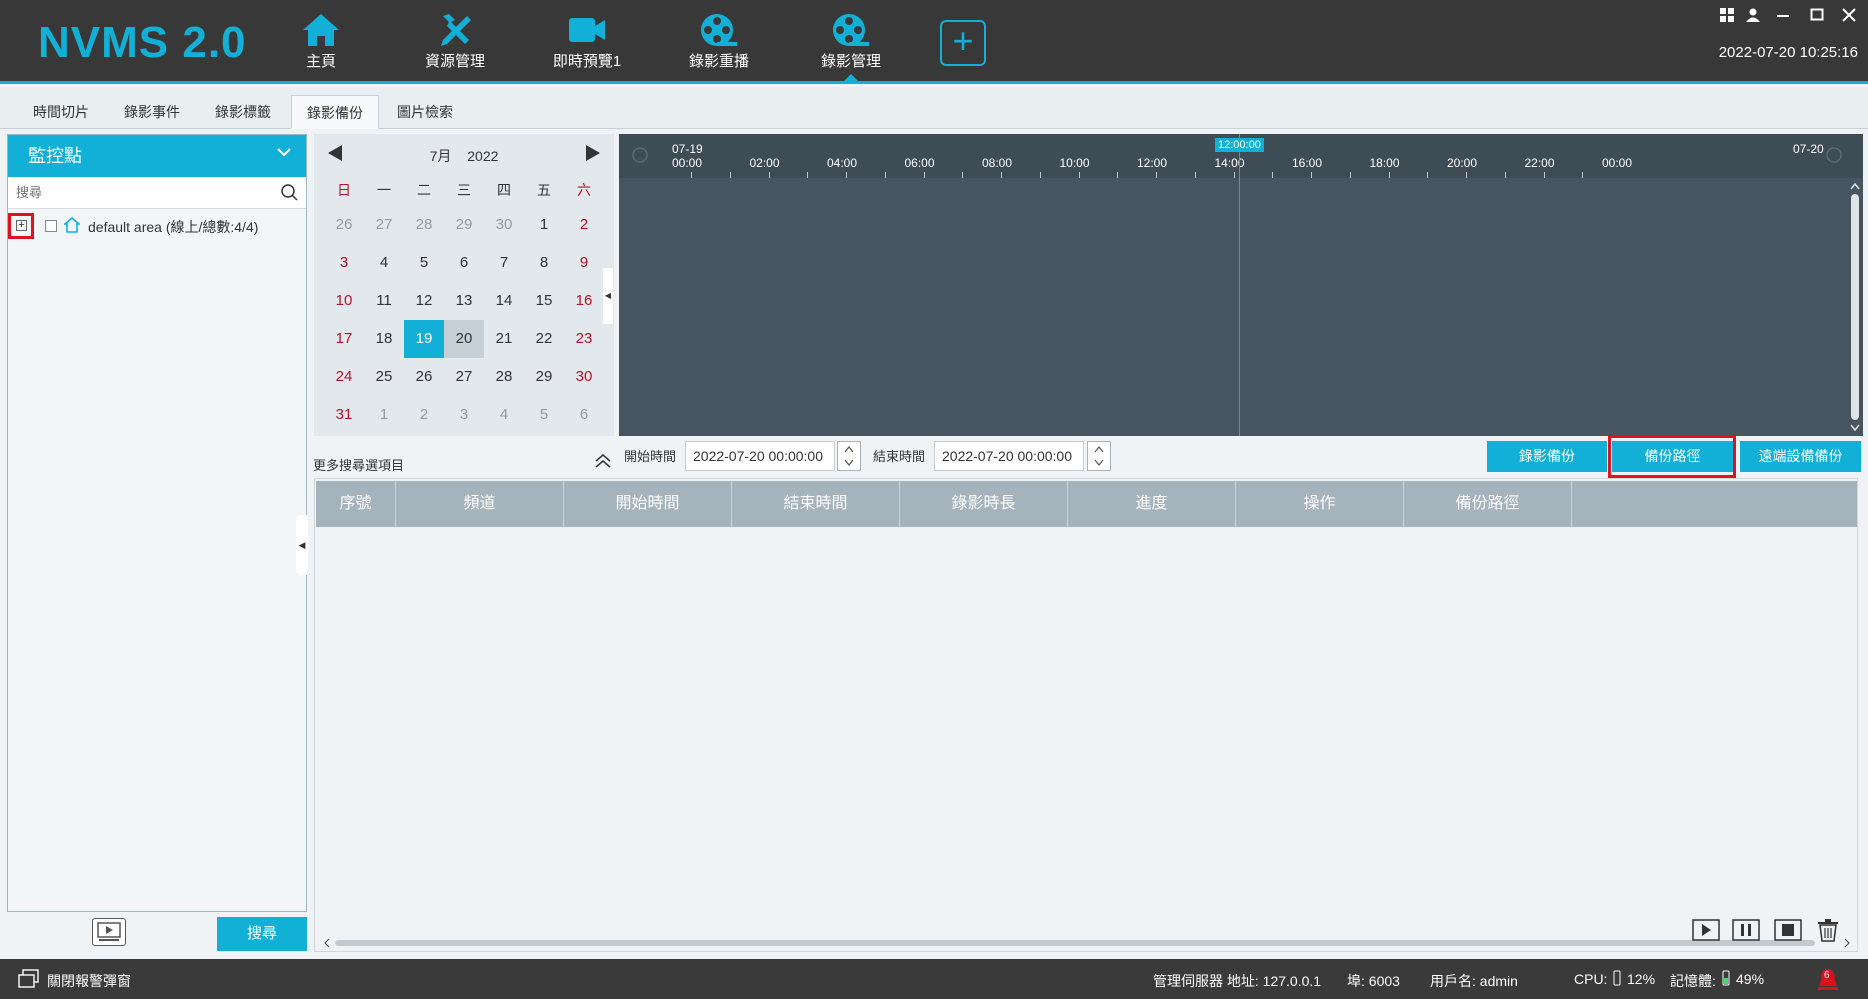  Describe the element at coordinates (719, 42) in the screenshot. I see `nav-playback: 錄影重播` at that location.